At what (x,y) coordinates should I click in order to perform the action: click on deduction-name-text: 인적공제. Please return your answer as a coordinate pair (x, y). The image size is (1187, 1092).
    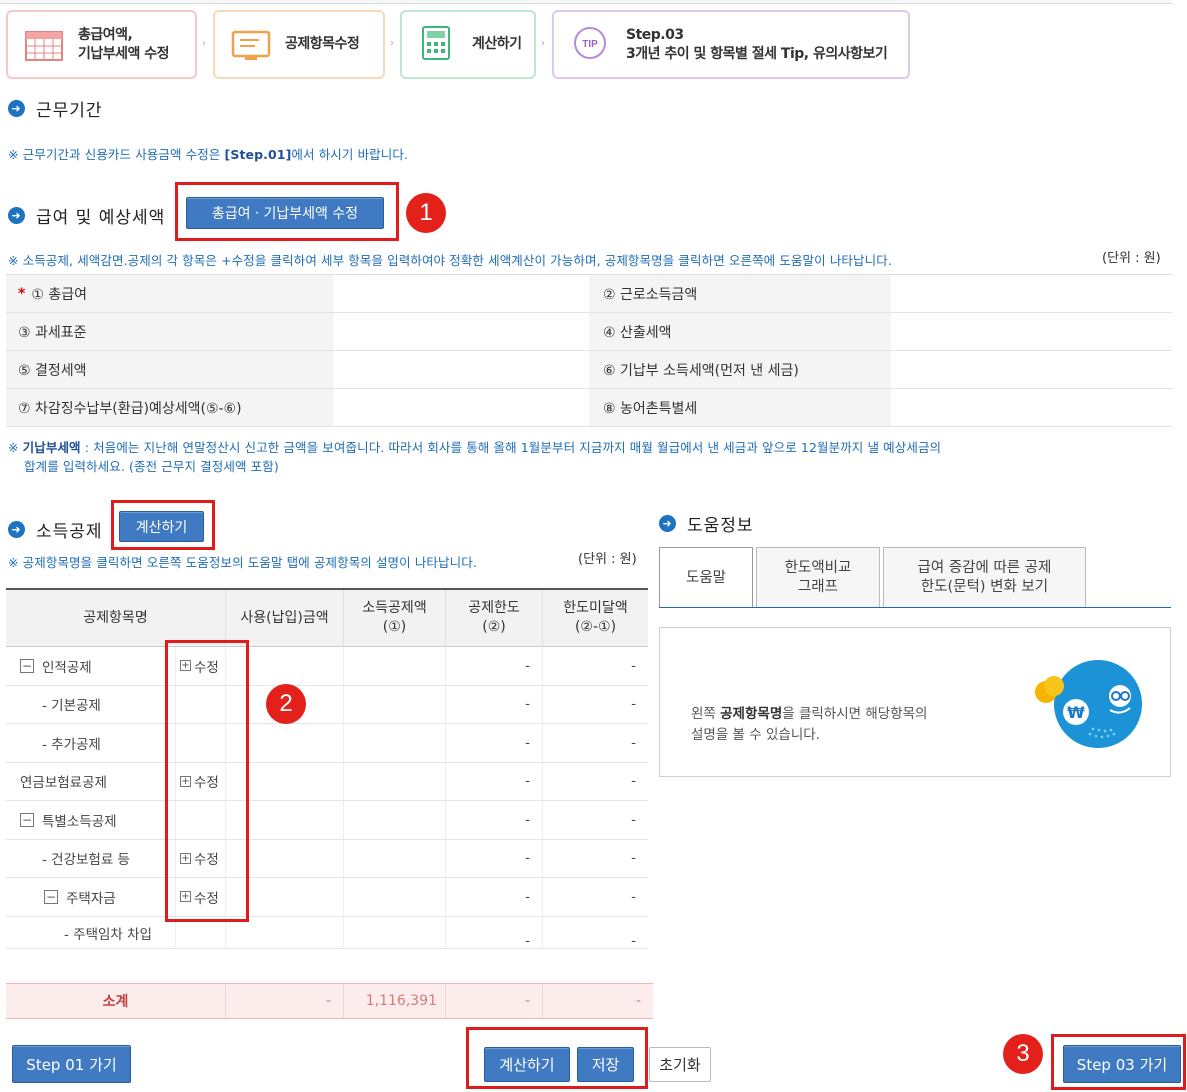
    Looking at the image, I should click on (67, 666).